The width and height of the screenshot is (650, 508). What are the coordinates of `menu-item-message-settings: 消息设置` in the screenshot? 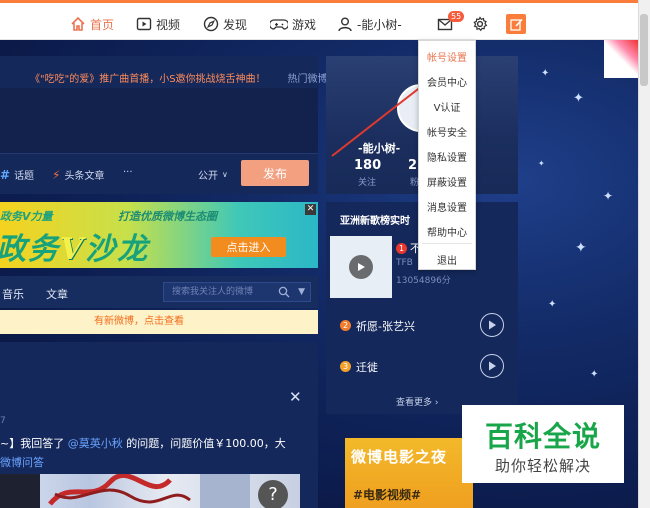 It's located at (447, 206).